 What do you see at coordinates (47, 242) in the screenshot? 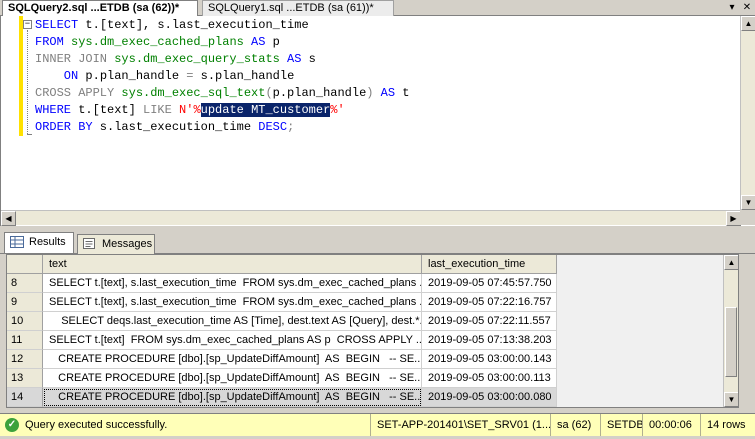
I see `tab-results-label: Results` at bounding box center [47, 242].